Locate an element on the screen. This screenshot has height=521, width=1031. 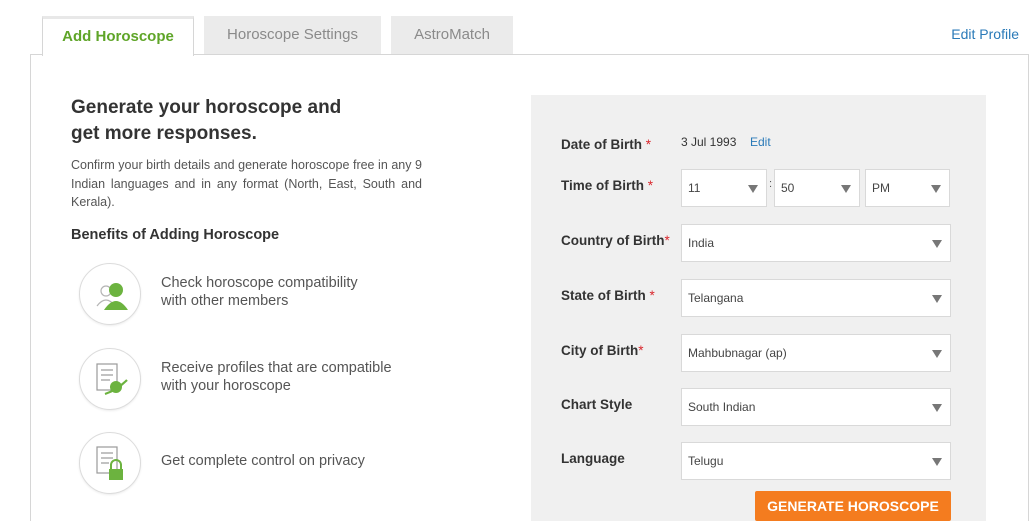
tab-astromatch: AstroMatch is located at coordinates (452, 35).